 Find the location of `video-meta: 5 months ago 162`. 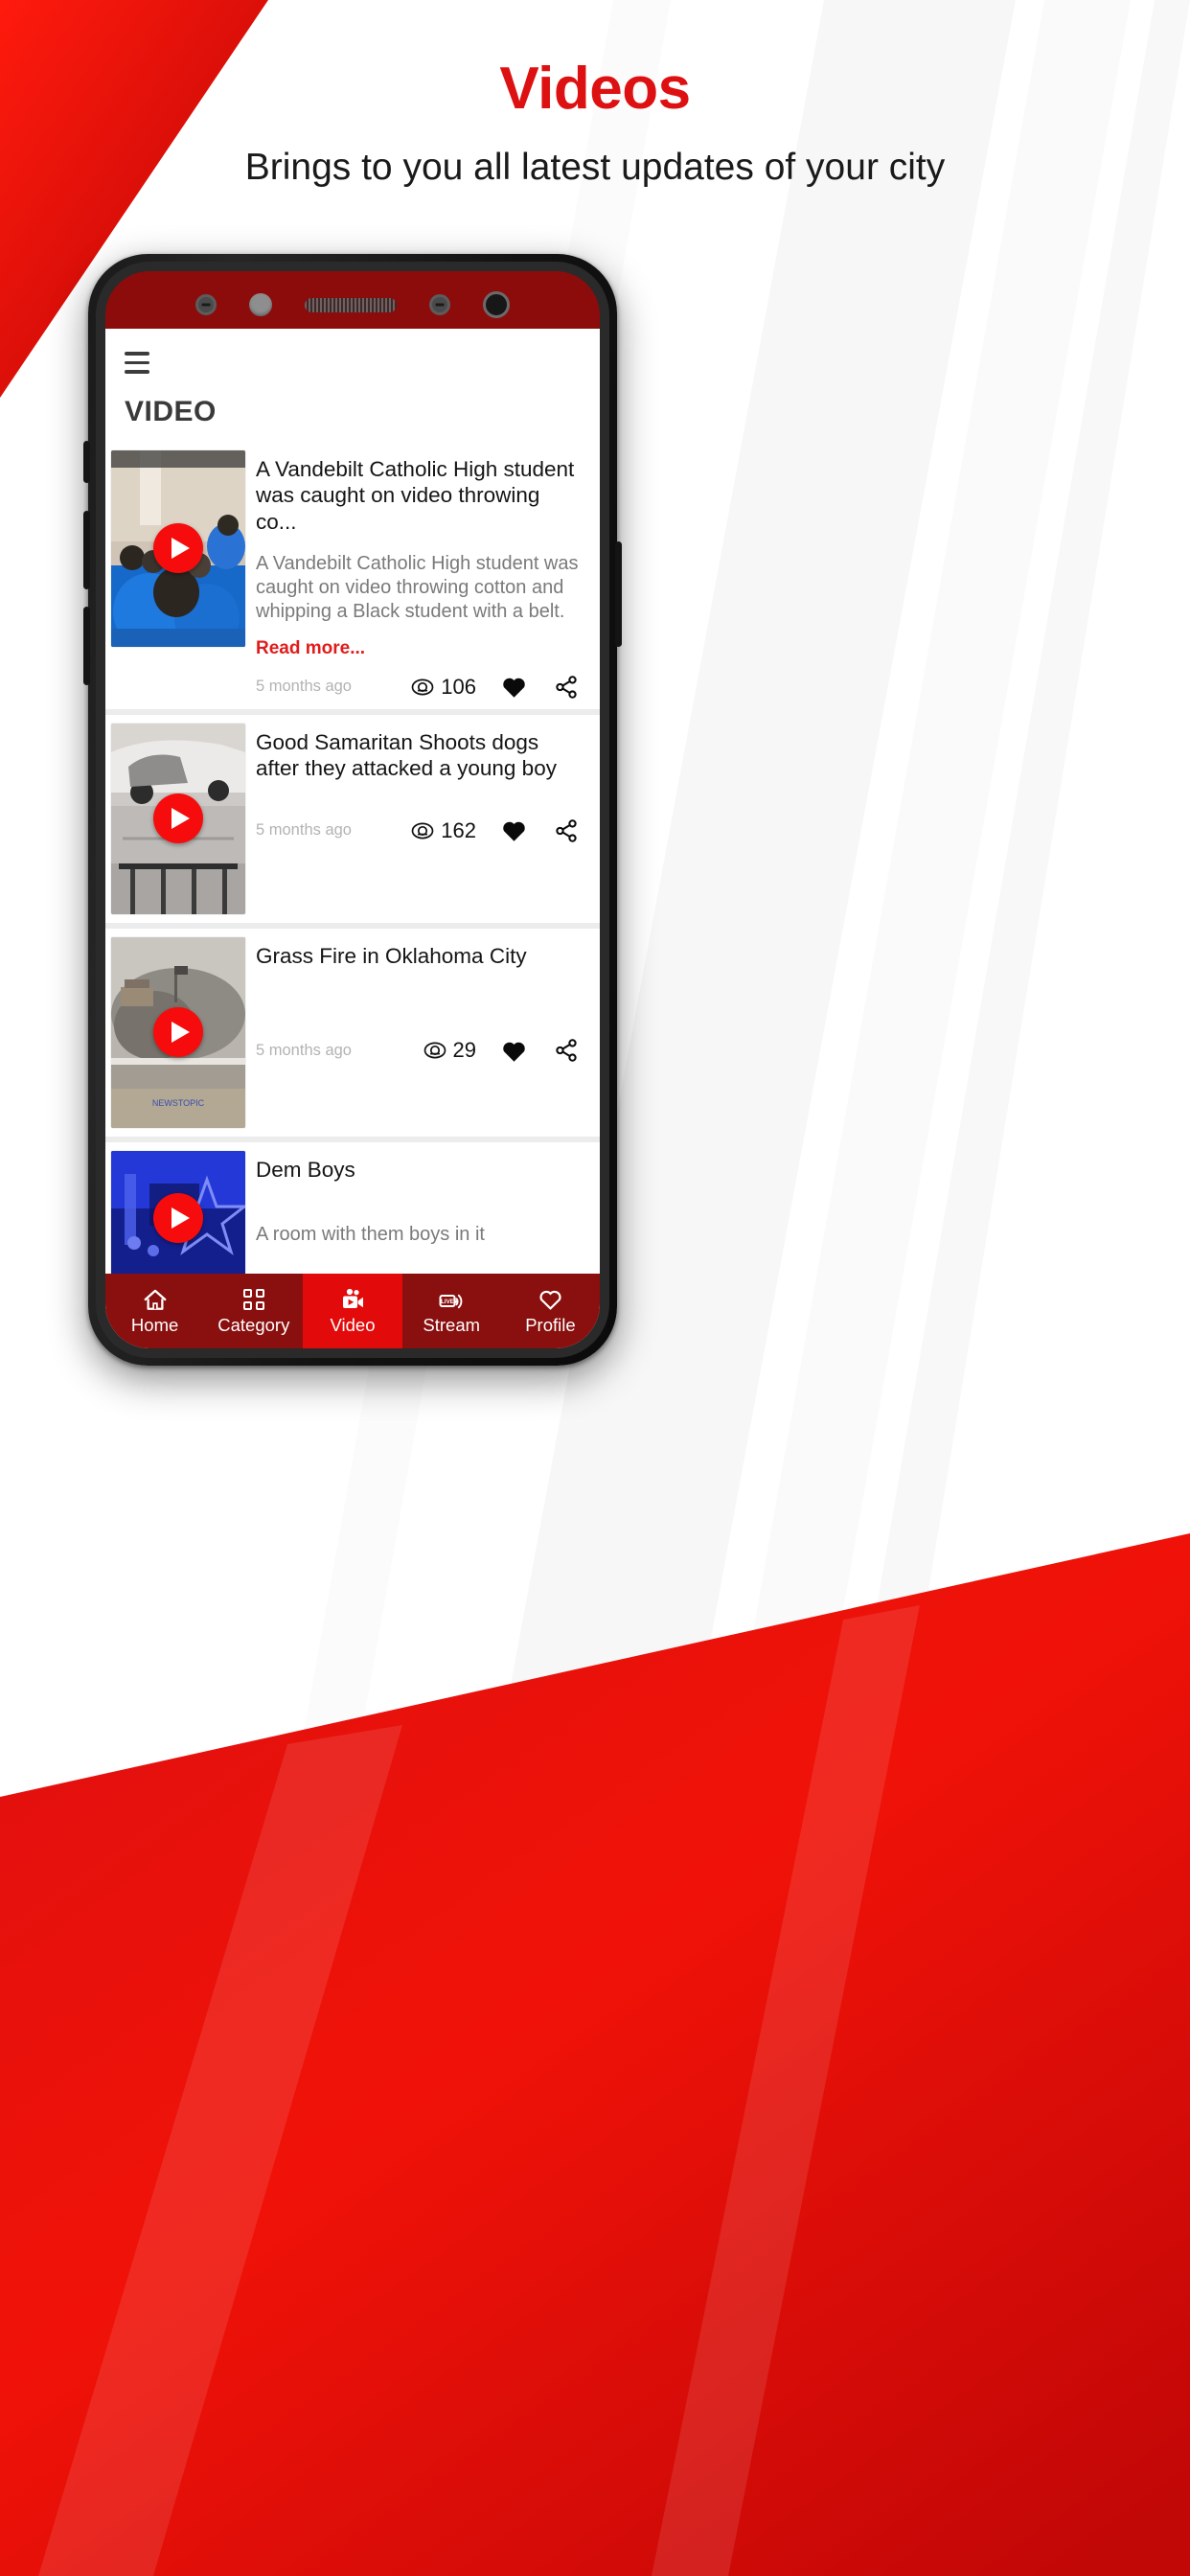

video-meta: 5 months ago 162 is located at coordinates (420, 835).